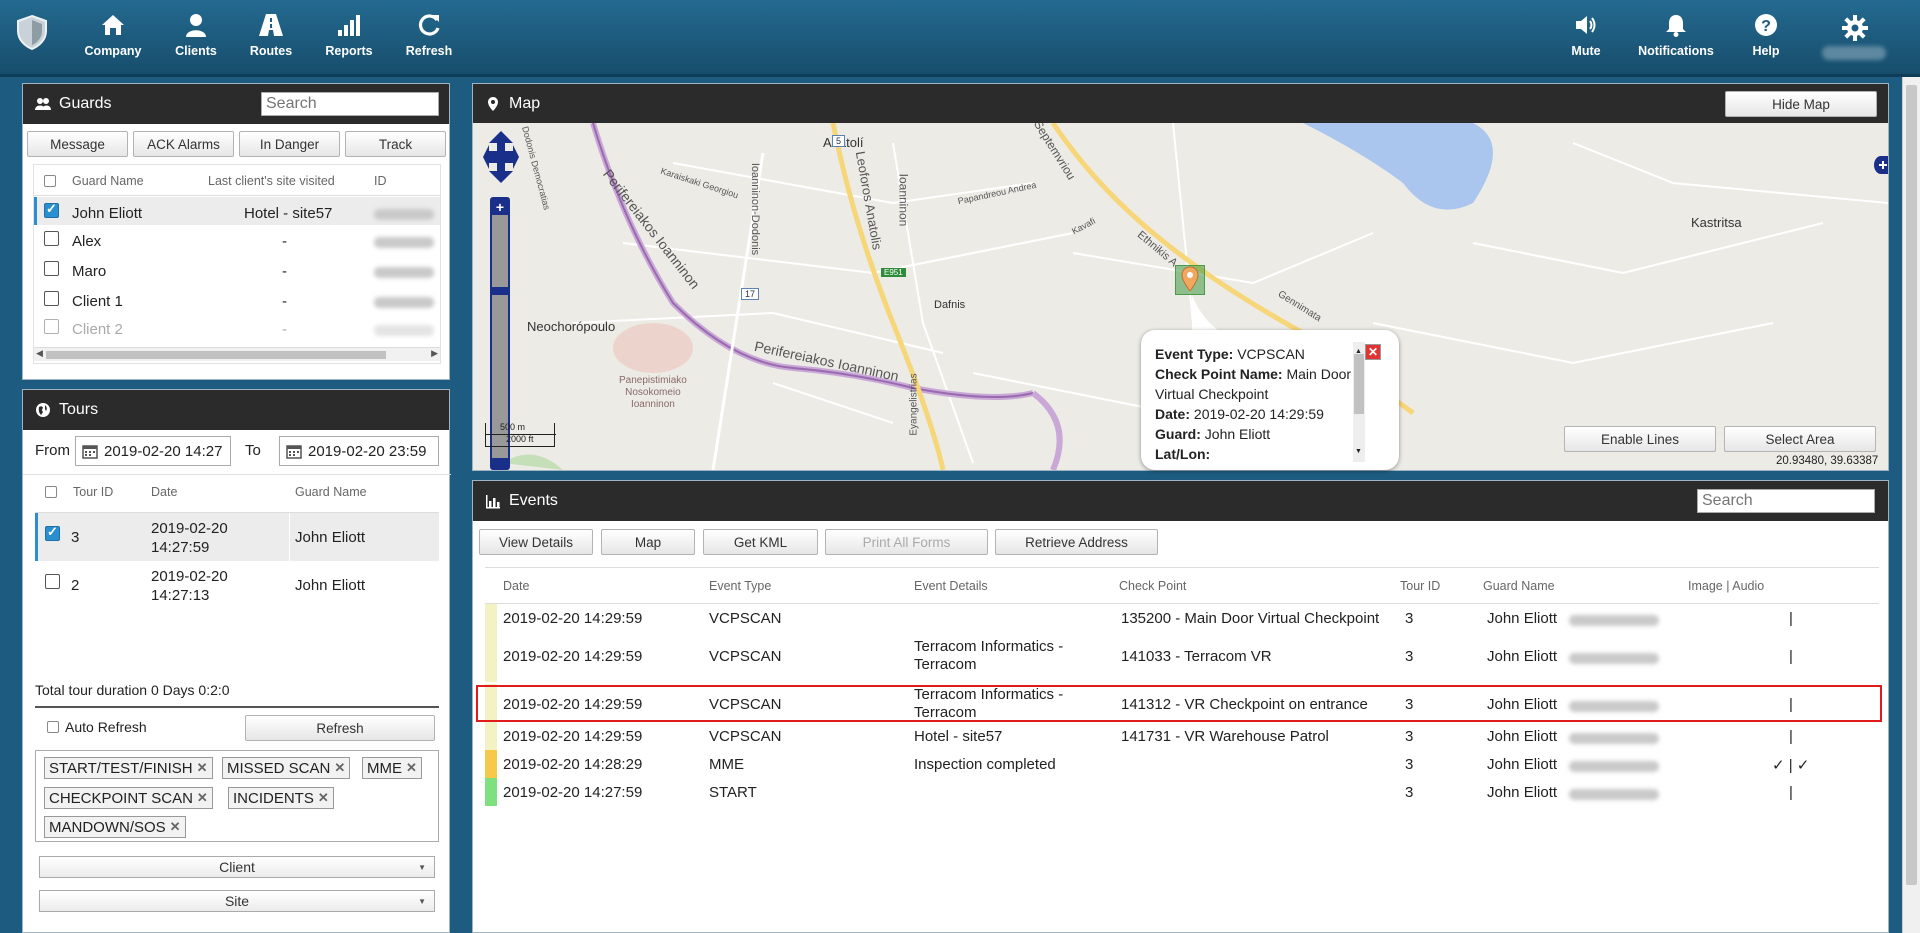 Image resolution: width=1920 pixels, height=933 pixels. What do you see at coordinates (1076, 542) in the screenshot?
I see `retrieve-address-button: Retrieve Address` at bounding box center [1076, 542].